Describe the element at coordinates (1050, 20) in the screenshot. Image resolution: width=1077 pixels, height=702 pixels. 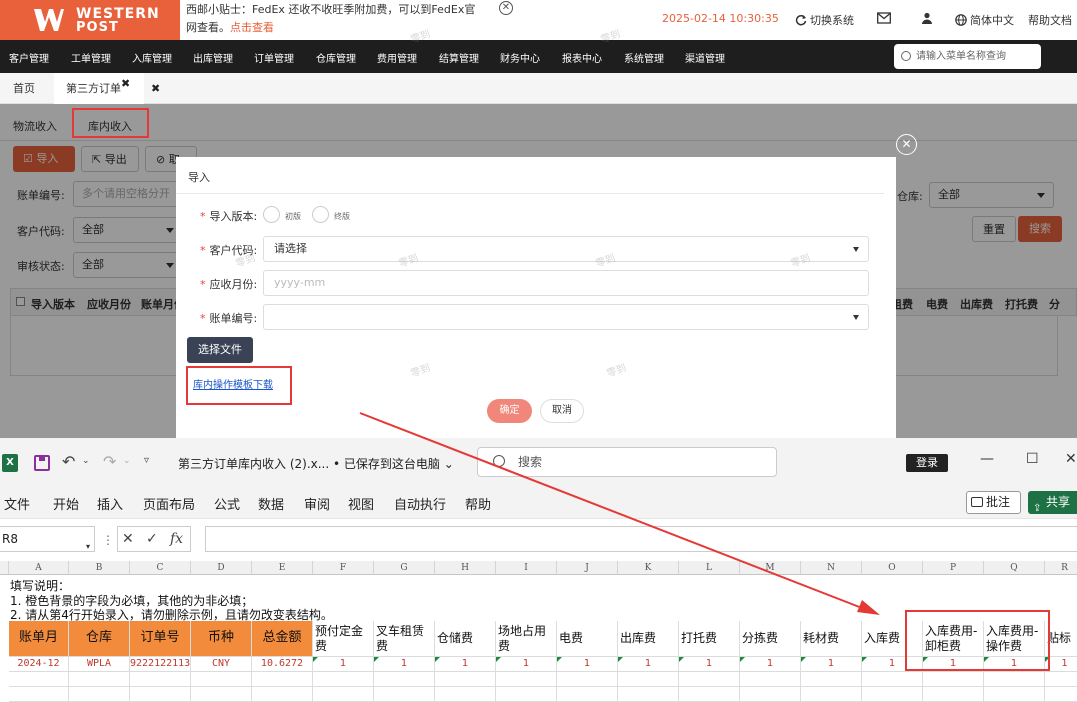
I see `help-link: 帮助文档` at that location.